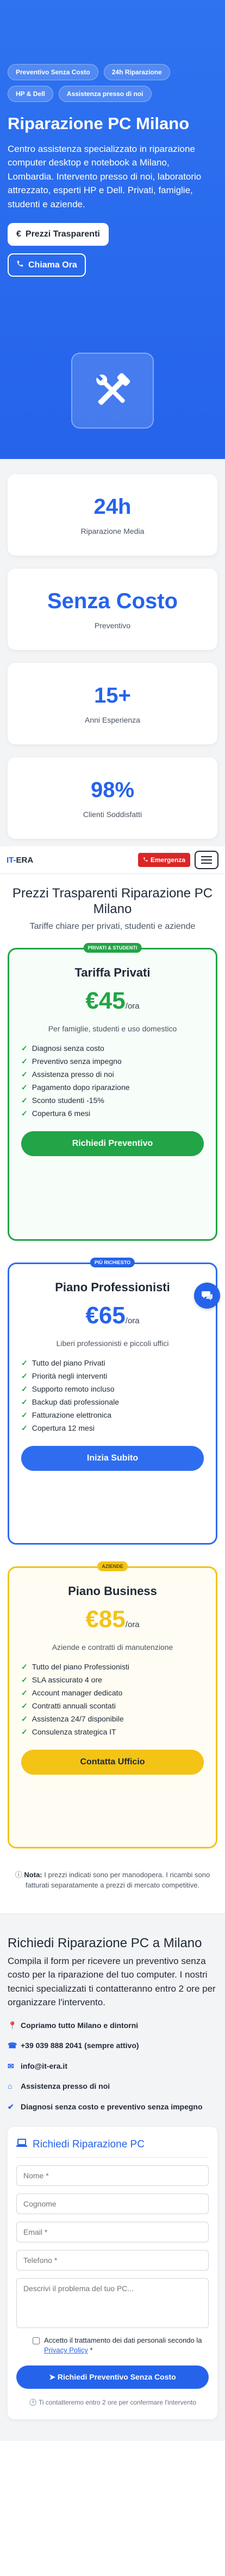  I want to click on stat-card: Senza Costo Preventivo, so click(112, 609).